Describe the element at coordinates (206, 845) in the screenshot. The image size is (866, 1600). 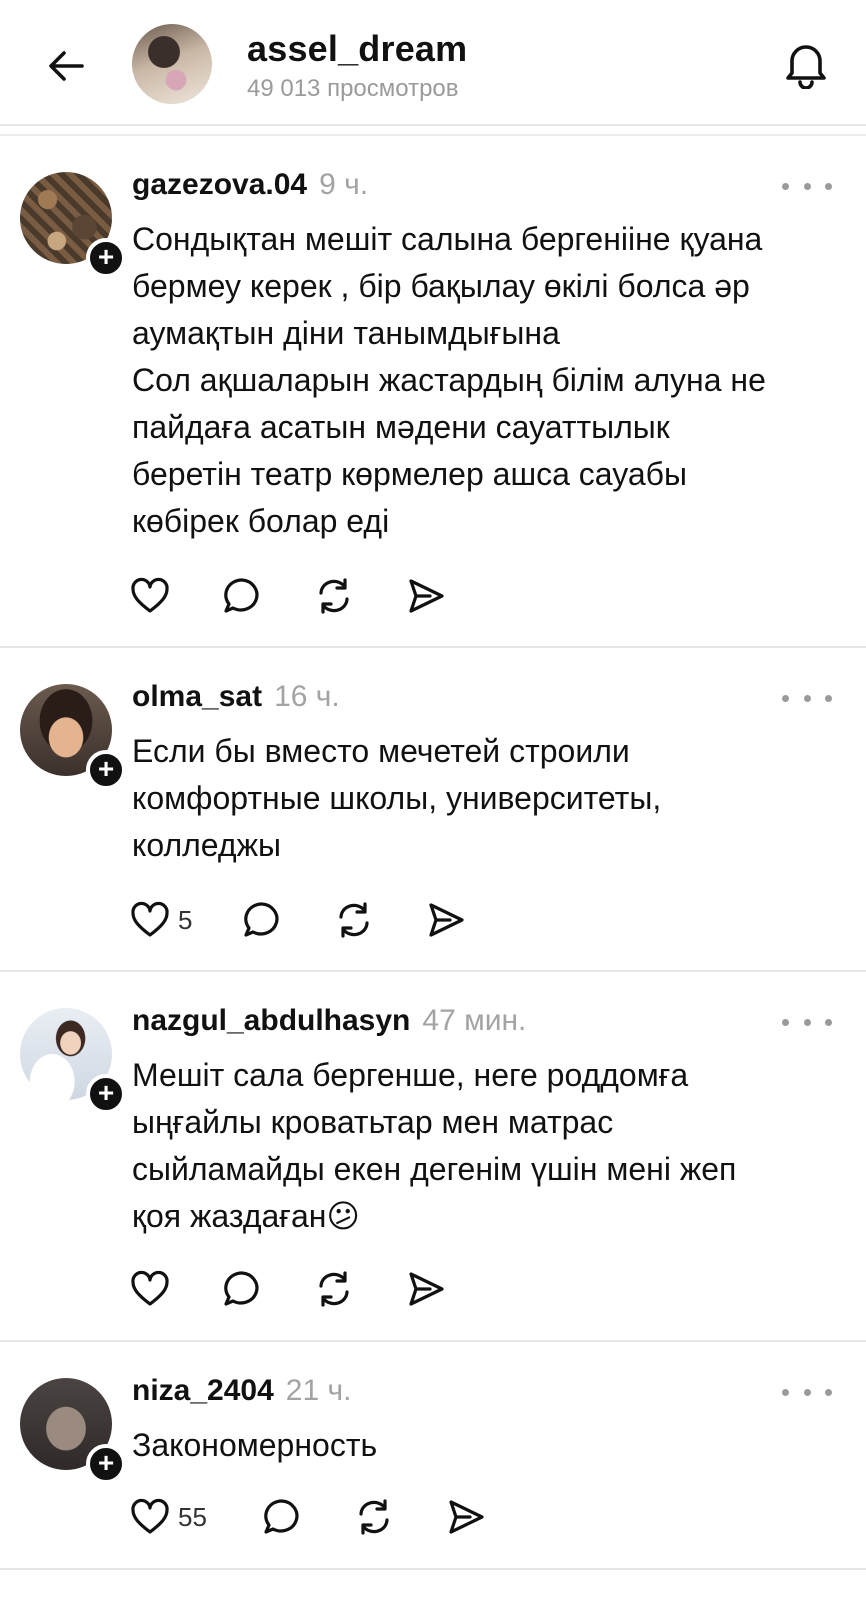
I see `comment-line: колледжы` at that location.